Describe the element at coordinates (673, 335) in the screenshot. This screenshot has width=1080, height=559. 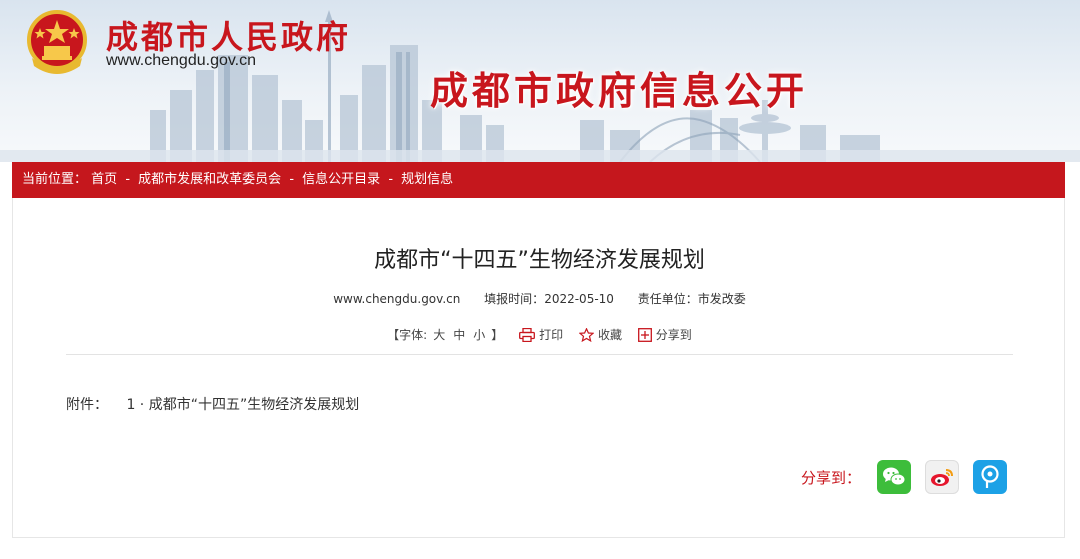
I see `share-label: 分享到` at that location.